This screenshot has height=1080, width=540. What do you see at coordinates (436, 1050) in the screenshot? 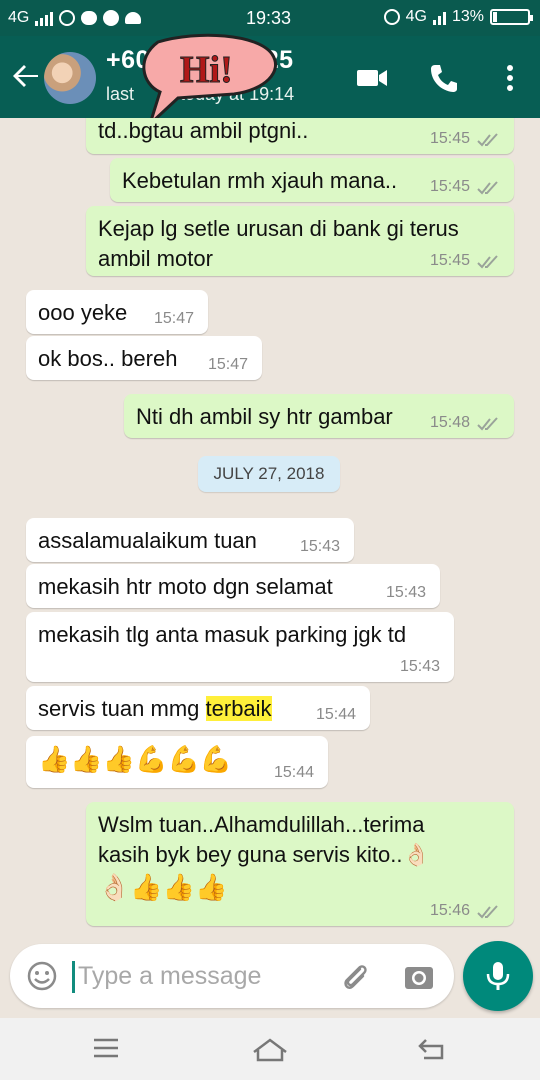
I see `back-nav-icon` at bounding box center [436, 1050].